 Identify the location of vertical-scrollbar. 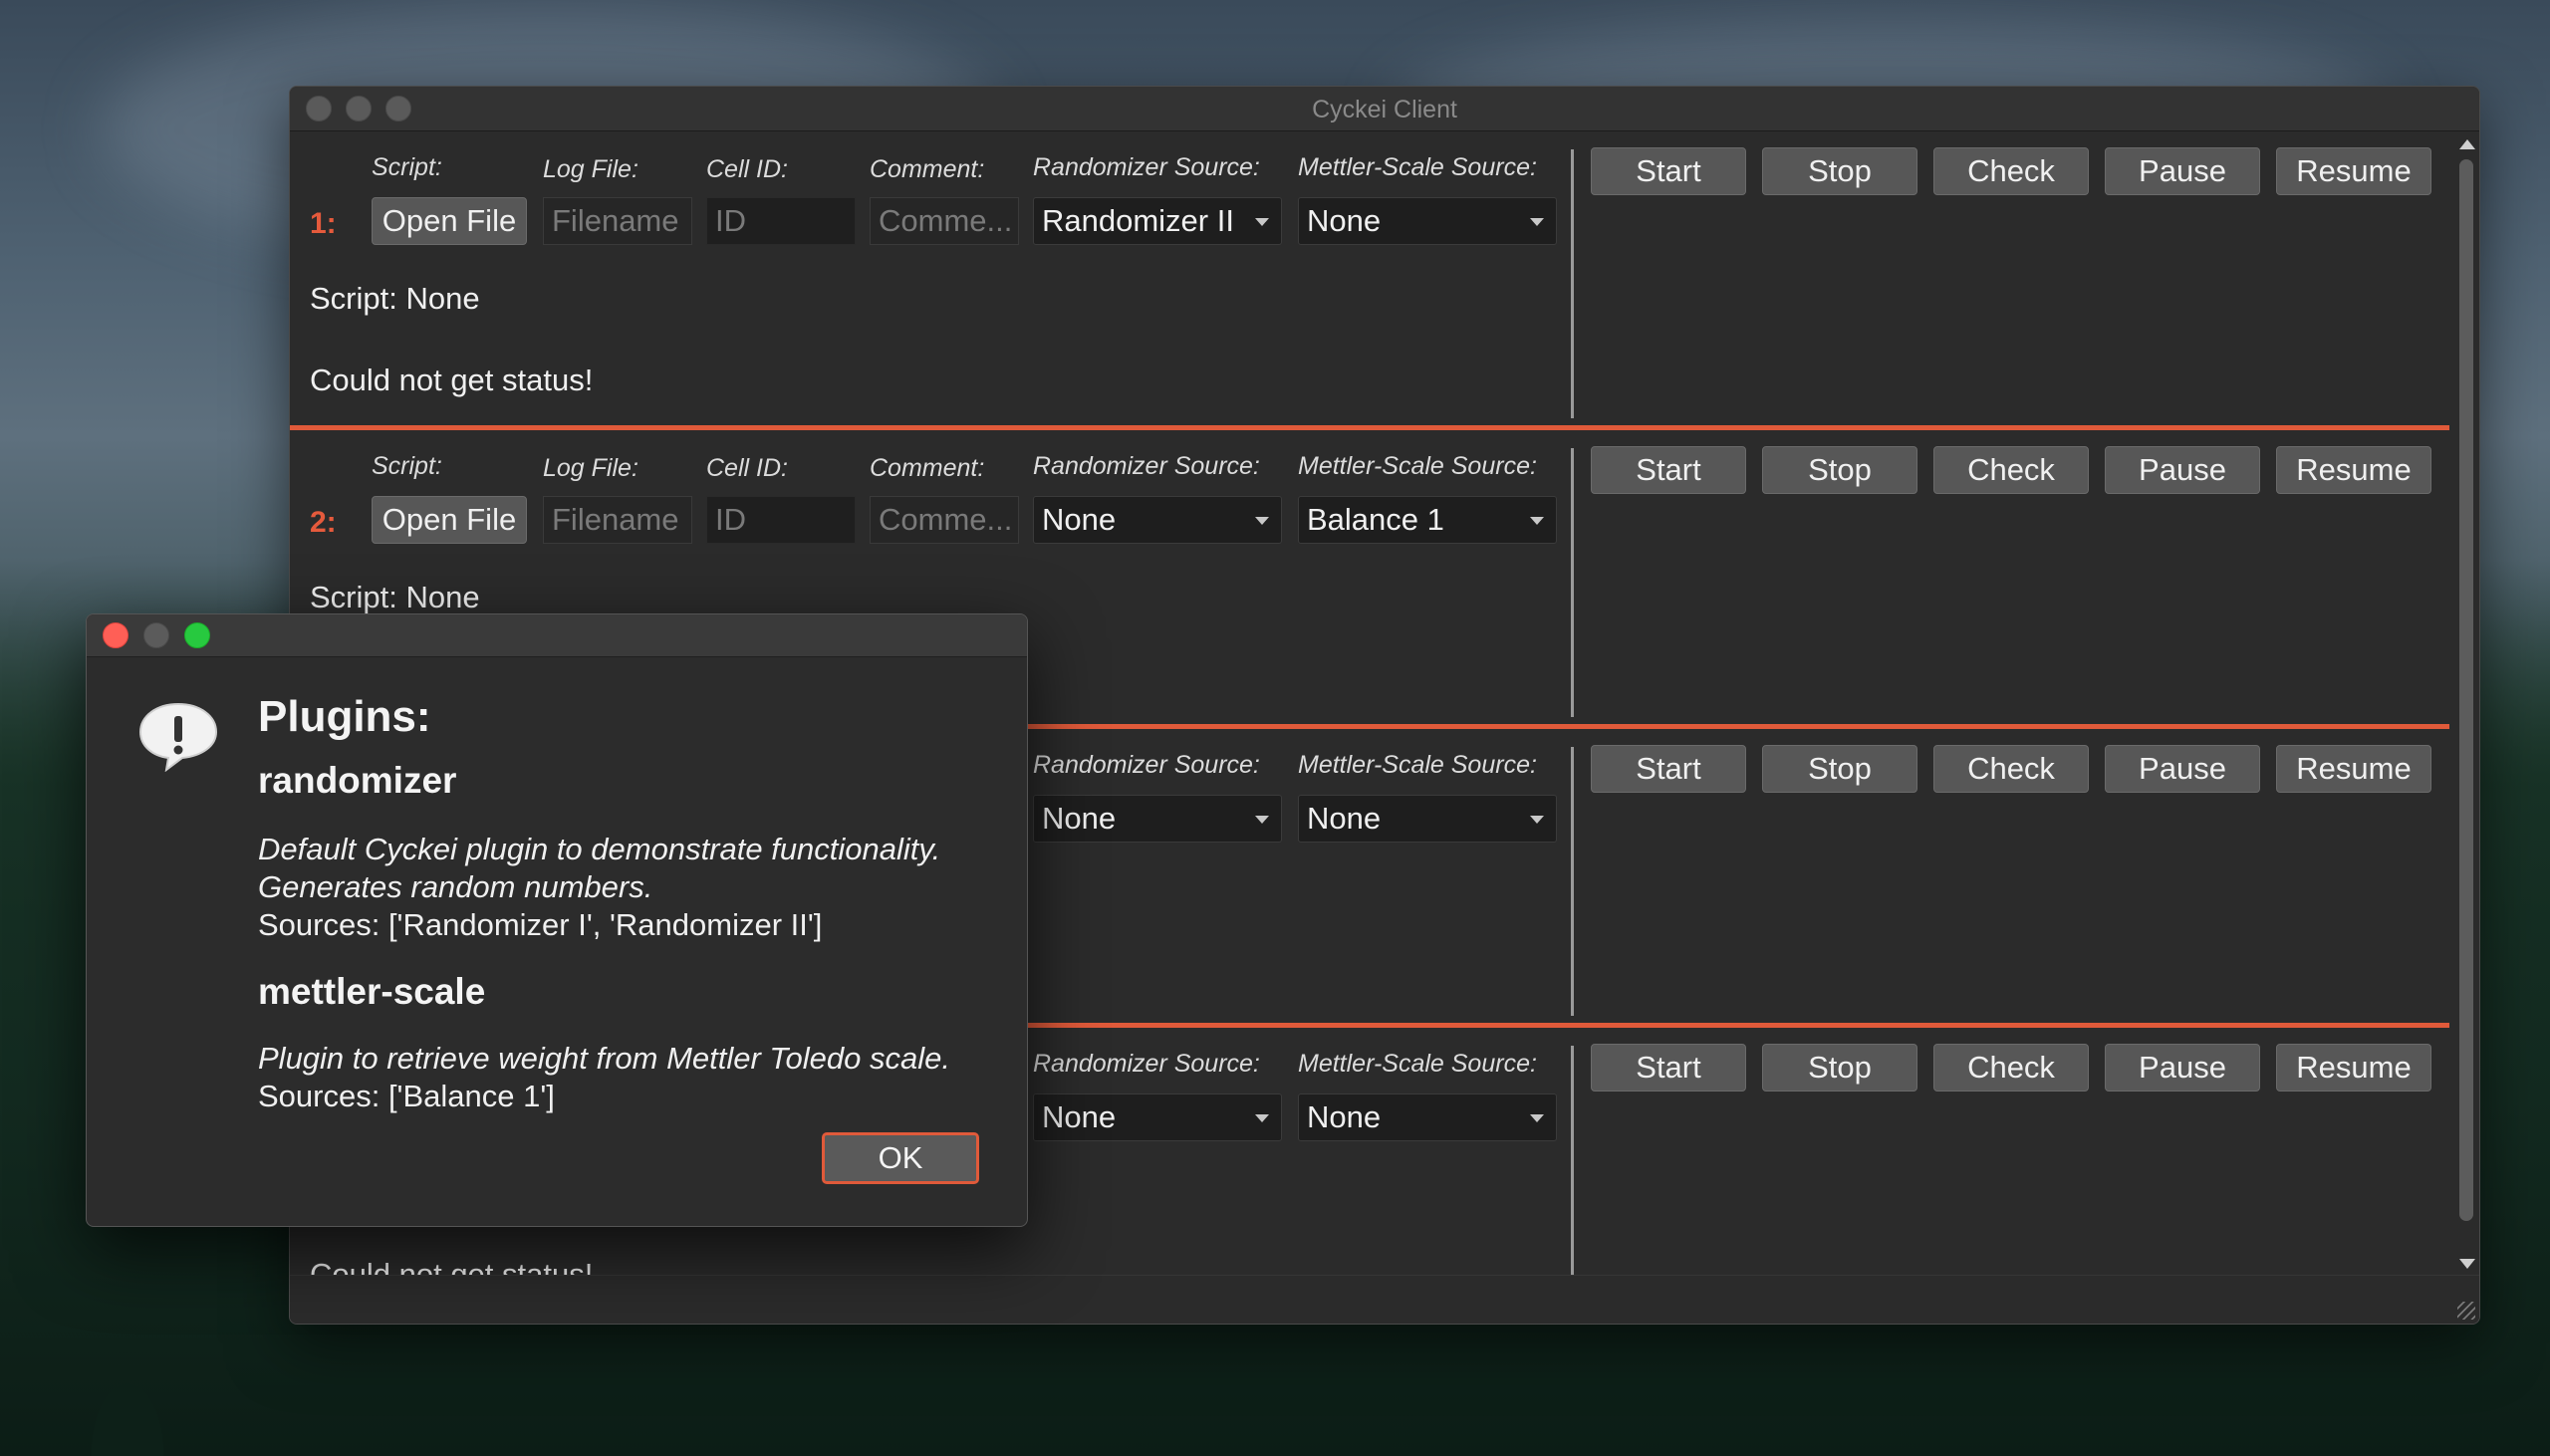
(2465, 704).